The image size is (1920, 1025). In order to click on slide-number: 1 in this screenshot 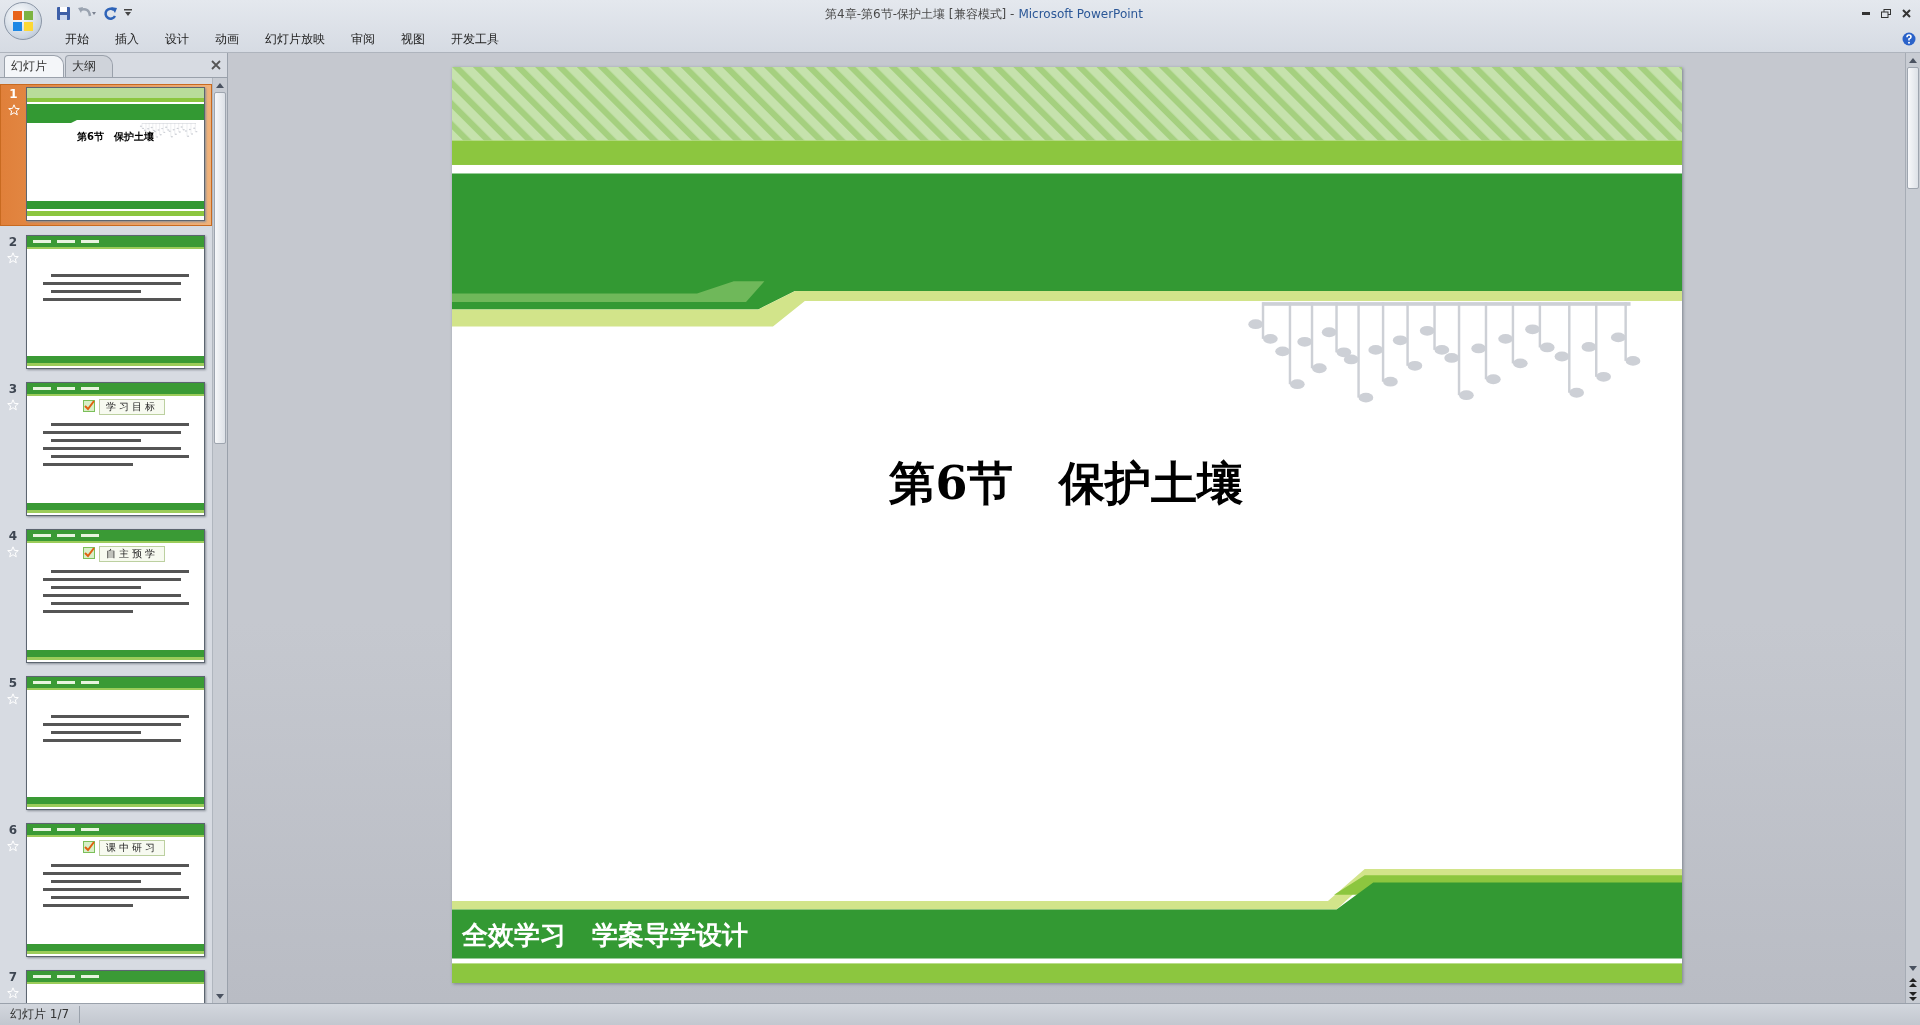, I will do `click(13, 94)`.